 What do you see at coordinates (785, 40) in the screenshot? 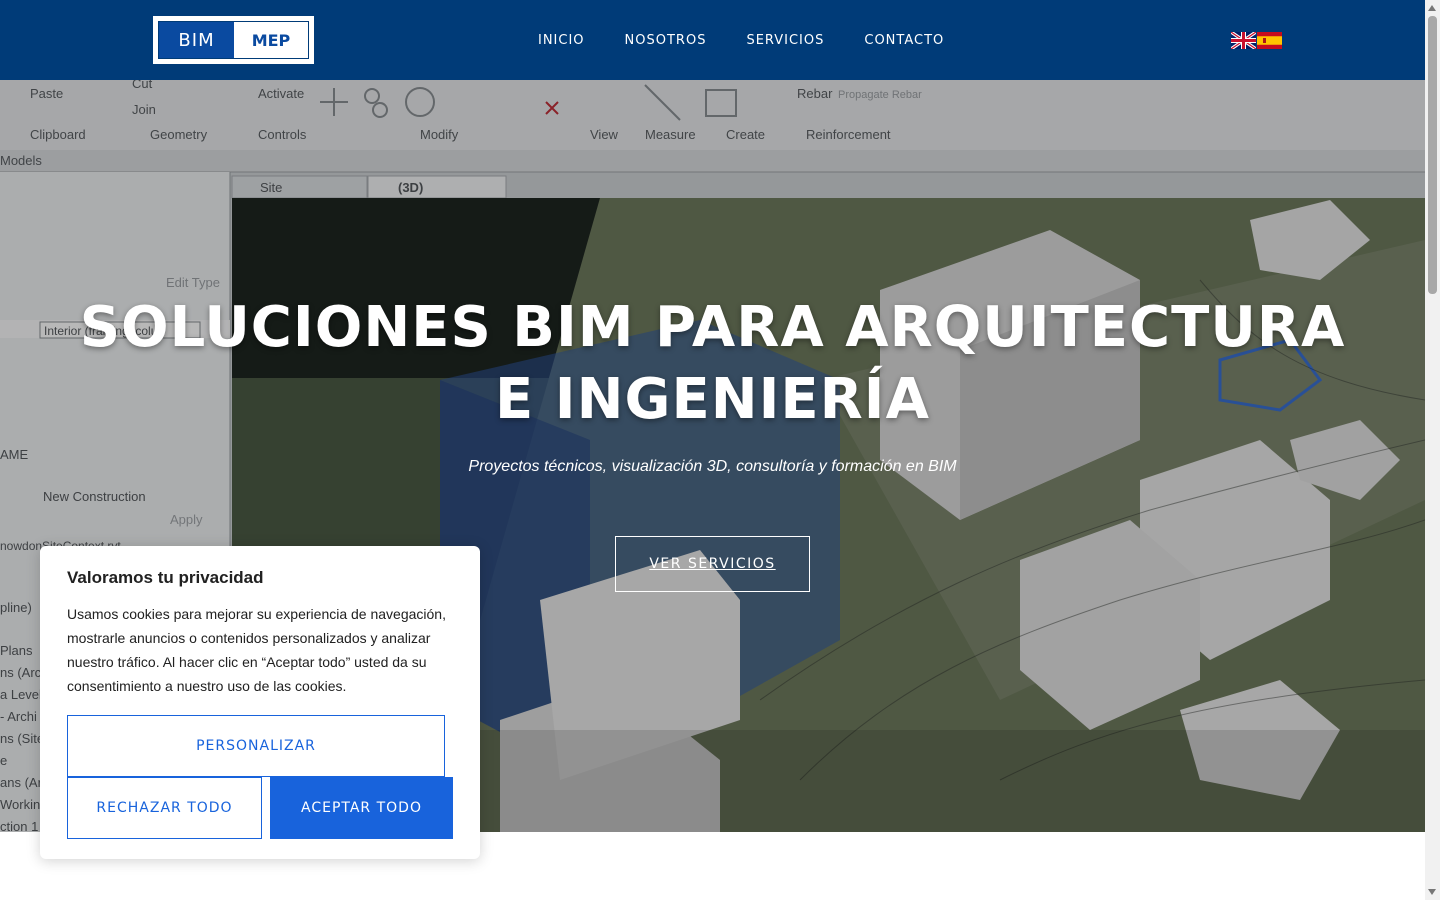
I see `nav-servicios: SERVICIOS` at bounding box center [785, 40].